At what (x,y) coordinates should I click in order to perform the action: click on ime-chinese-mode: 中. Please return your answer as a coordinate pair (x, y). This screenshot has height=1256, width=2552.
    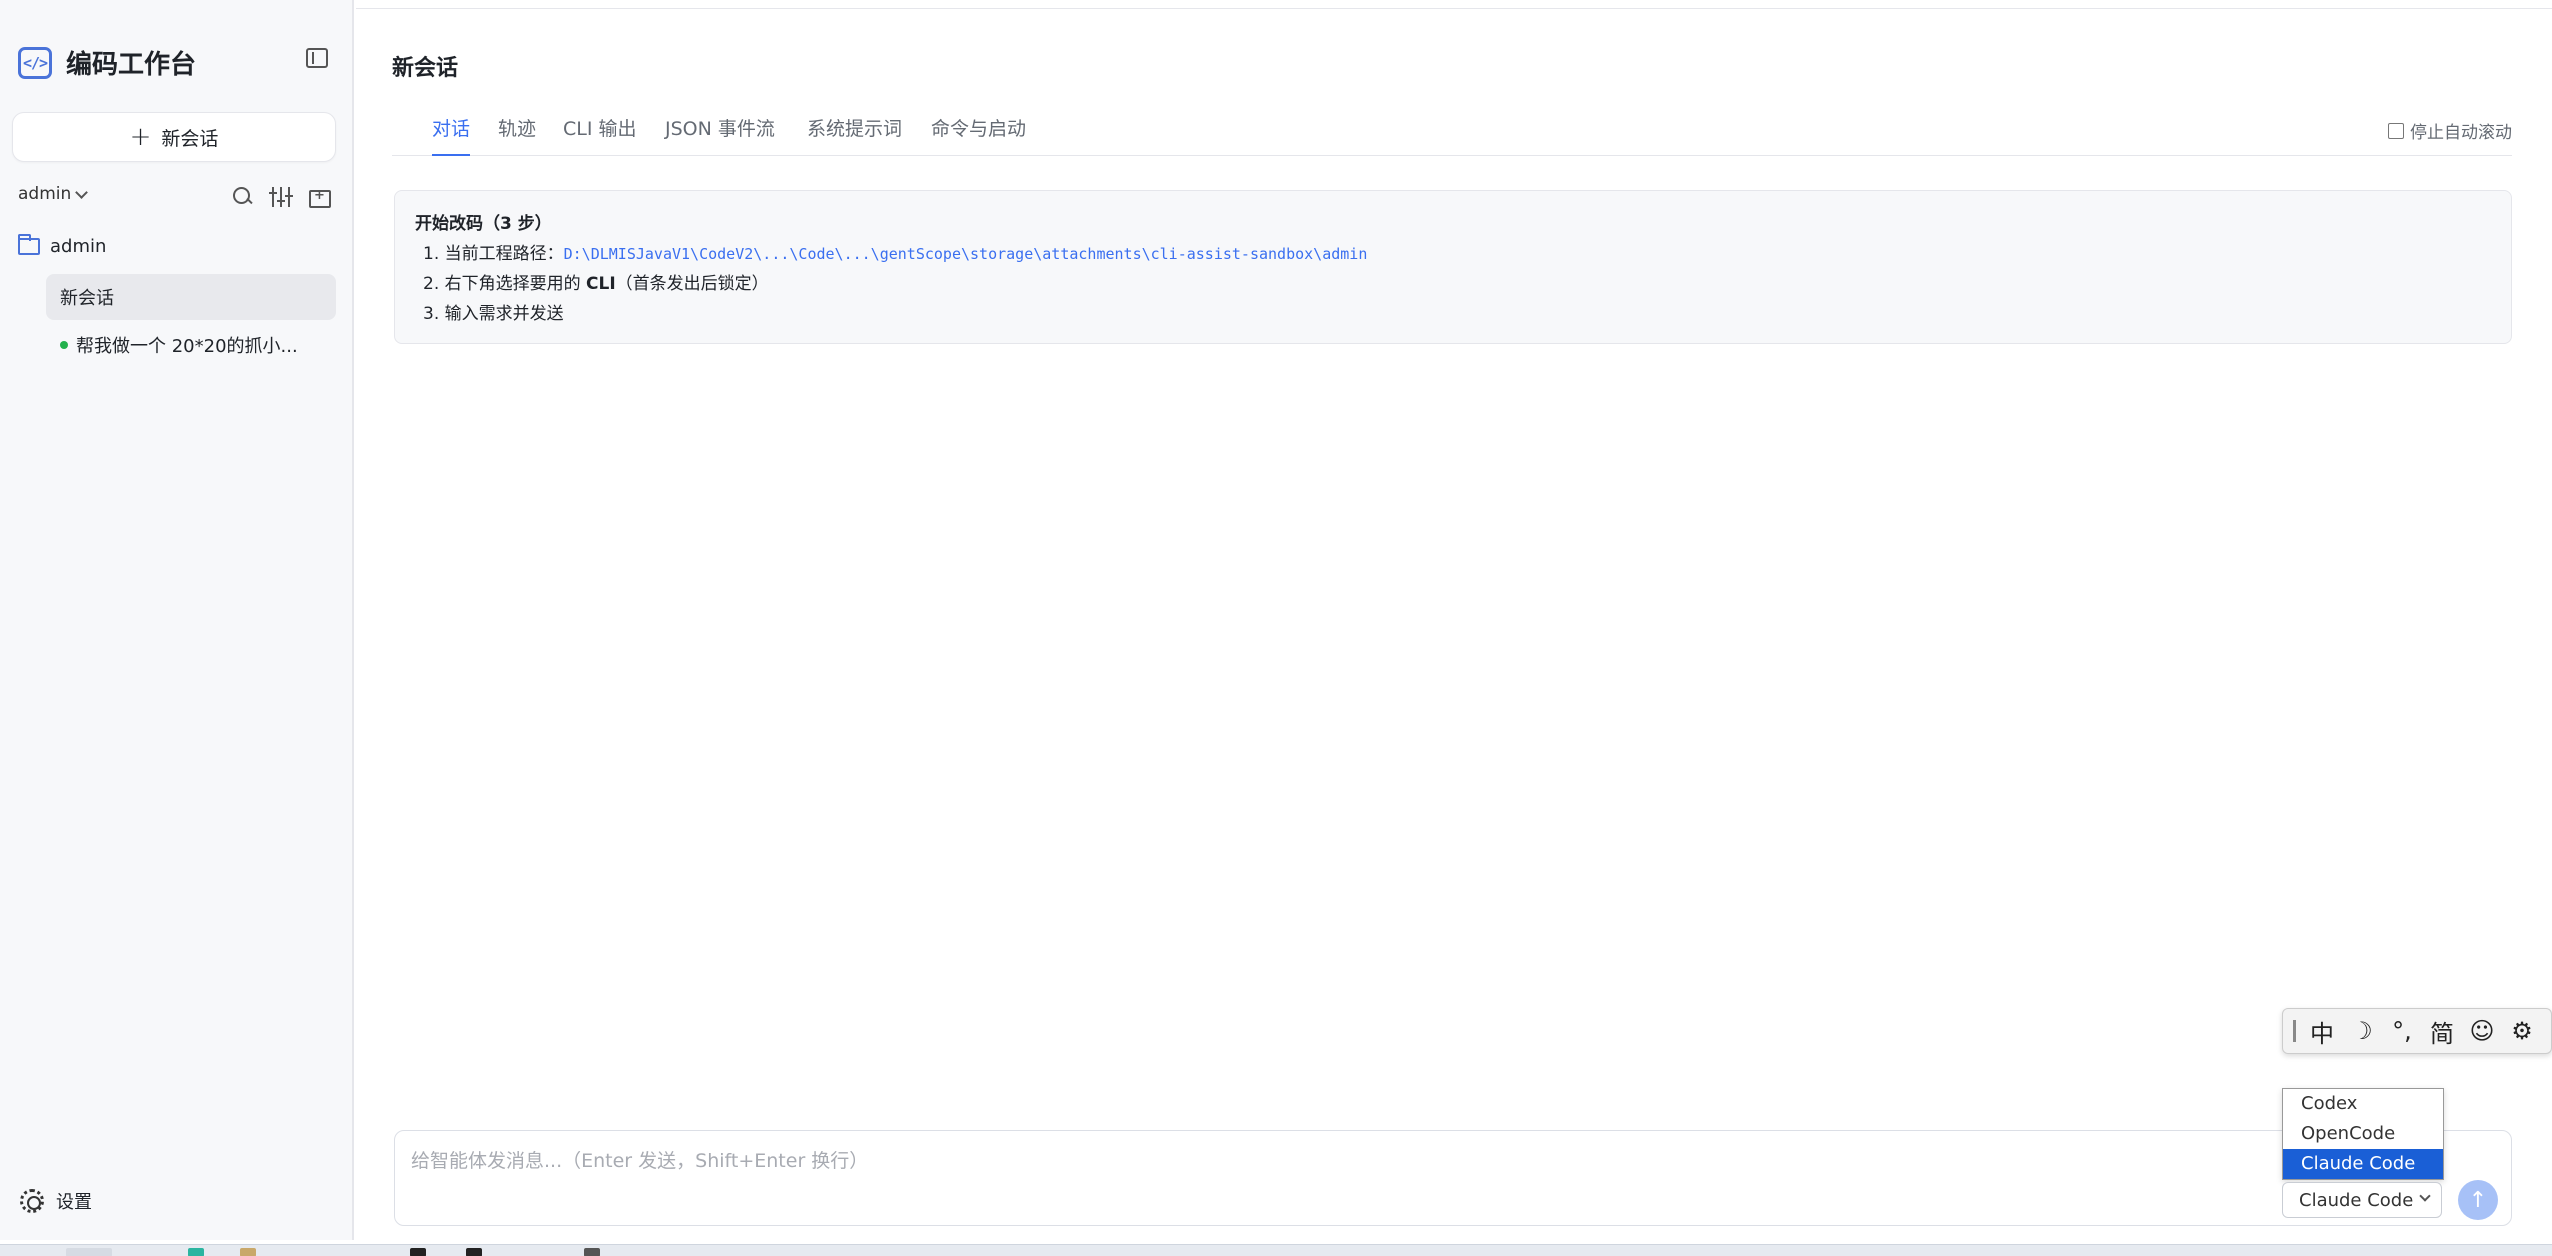
    Looking at the image, I should click on (2322, 1031).